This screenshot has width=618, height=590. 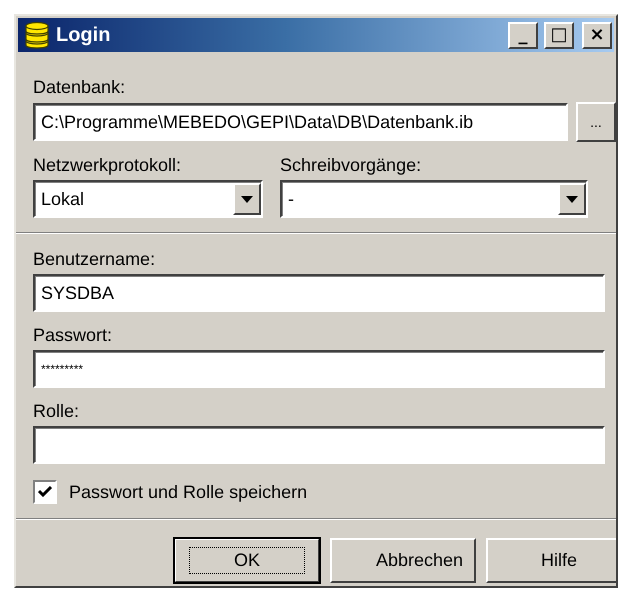 I want to click on checkmark-icon, so click(x=45, y=492).